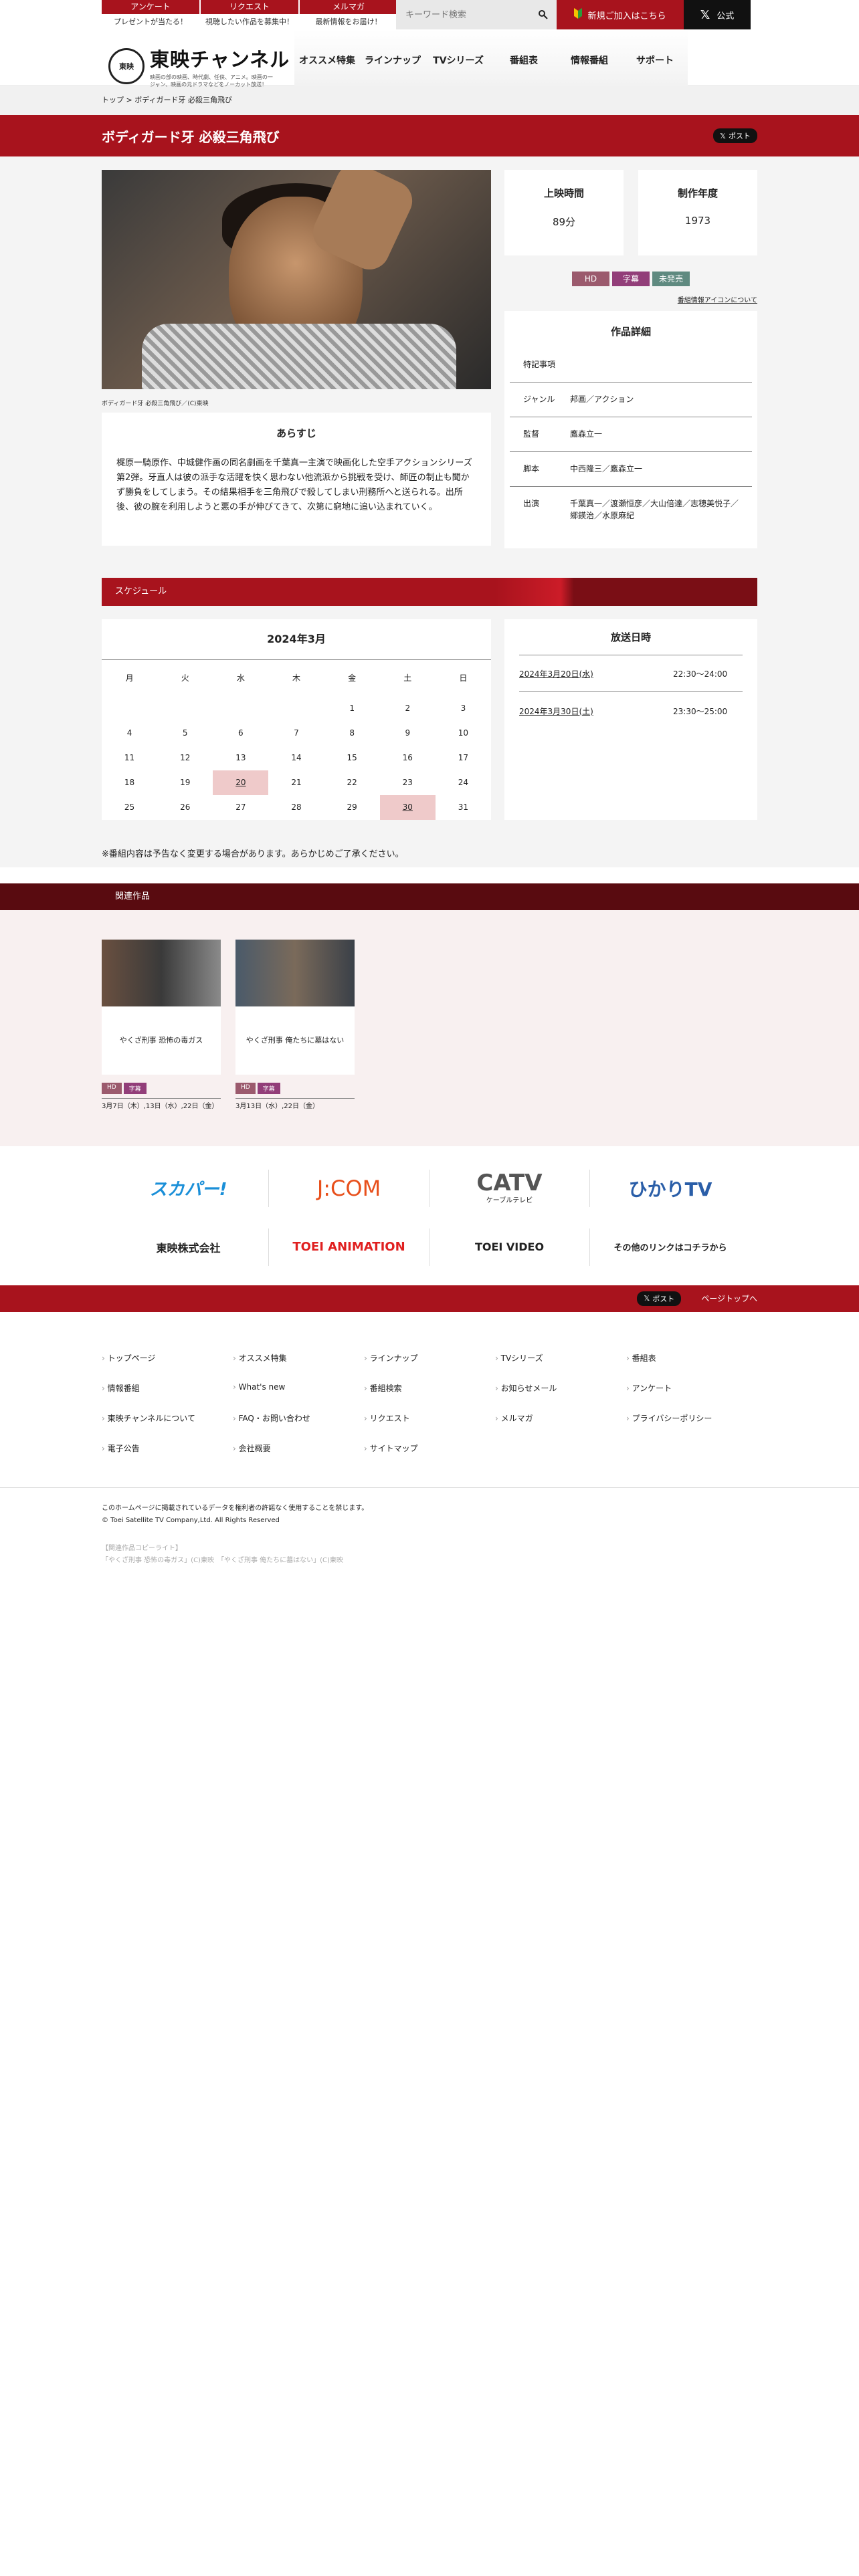 The height and width of the screenshot is (2576, 859). Describe the element at coordinates (524, 57) in the screenshot. I see `nav-program-guide: 番組表` at that location.